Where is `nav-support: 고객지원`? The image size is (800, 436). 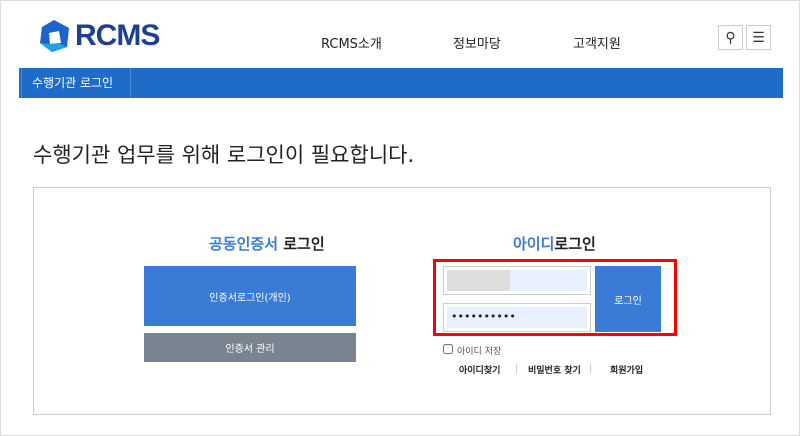 nav-support: 고객지원 is located at coordinates (597, 42).